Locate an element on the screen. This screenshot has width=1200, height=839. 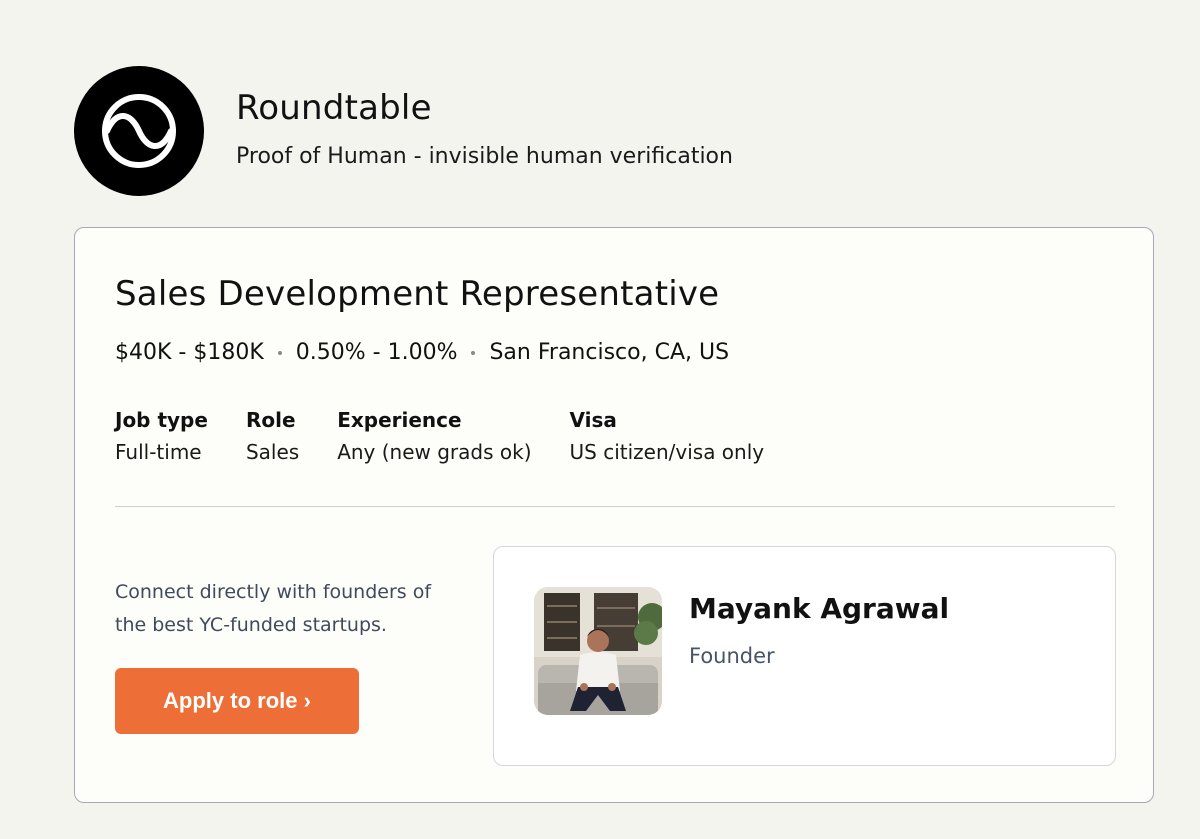
job-attribute-experience: Experience Any (new grads ok) is located at coordinates (434, 436).